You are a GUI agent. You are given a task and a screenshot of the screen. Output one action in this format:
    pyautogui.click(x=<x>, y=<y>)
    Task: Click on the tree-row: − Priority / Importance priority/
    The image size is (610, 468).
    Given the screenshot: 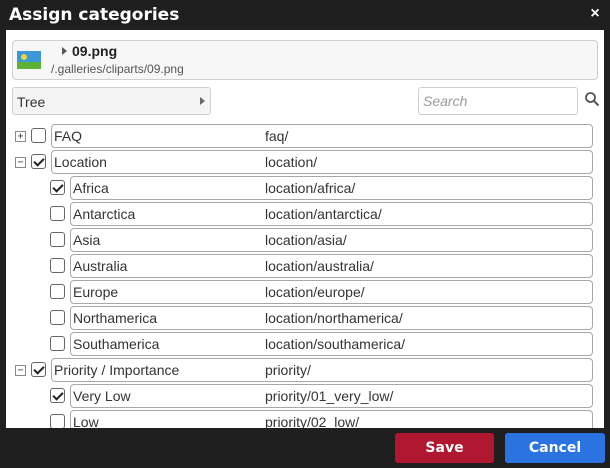 What is the action you would take?
    pyautogui.click(x=305, y=370)
    